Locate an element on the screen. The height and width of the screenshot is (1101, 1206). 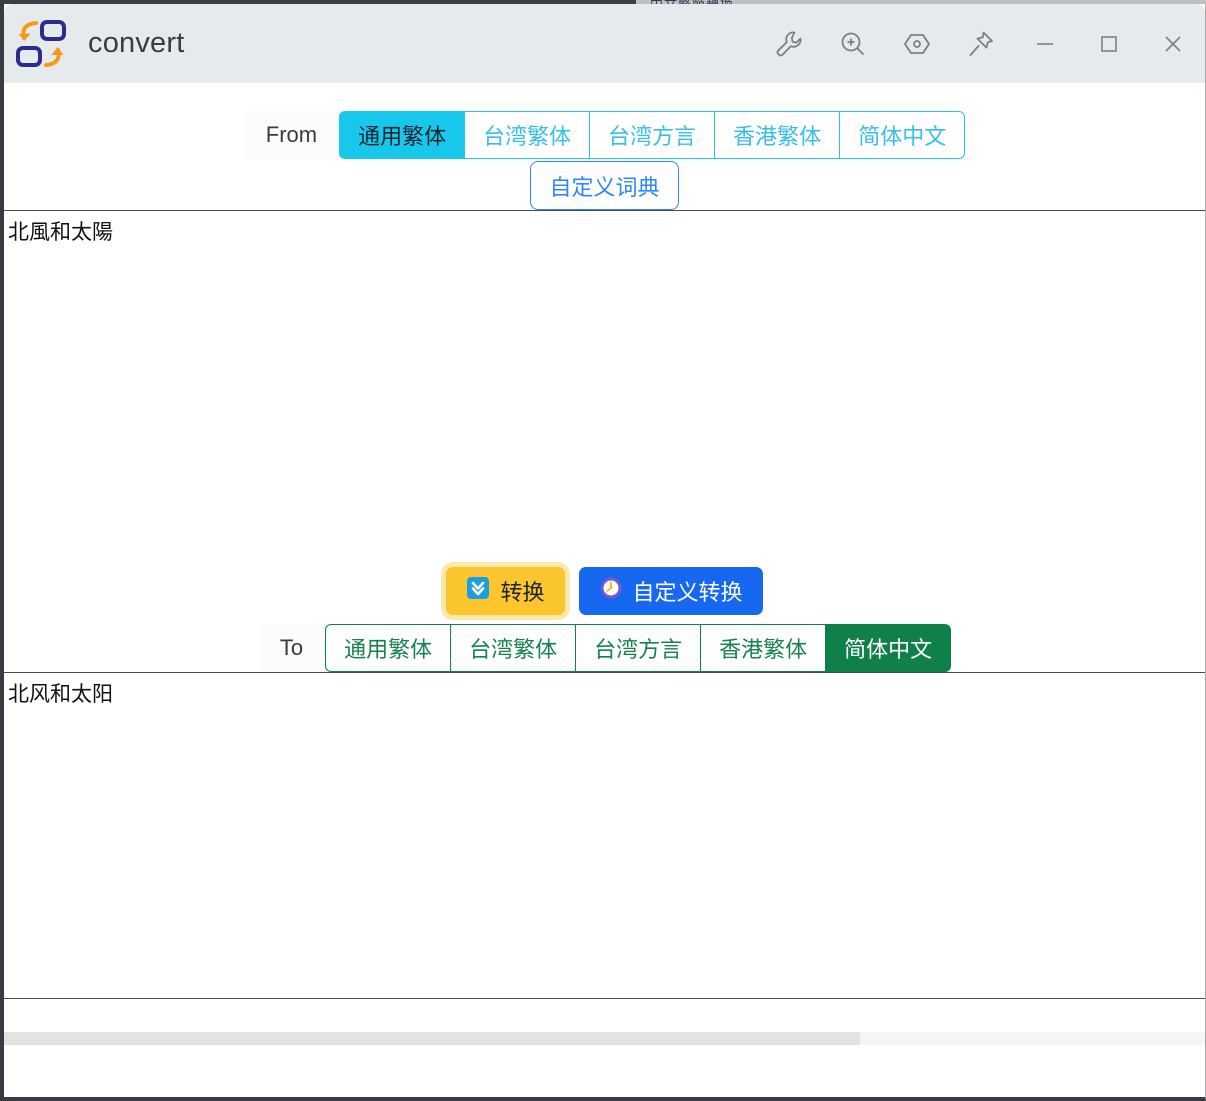
custom-dictionary-button: 自定义词典 is located at coordinates (604, 185).